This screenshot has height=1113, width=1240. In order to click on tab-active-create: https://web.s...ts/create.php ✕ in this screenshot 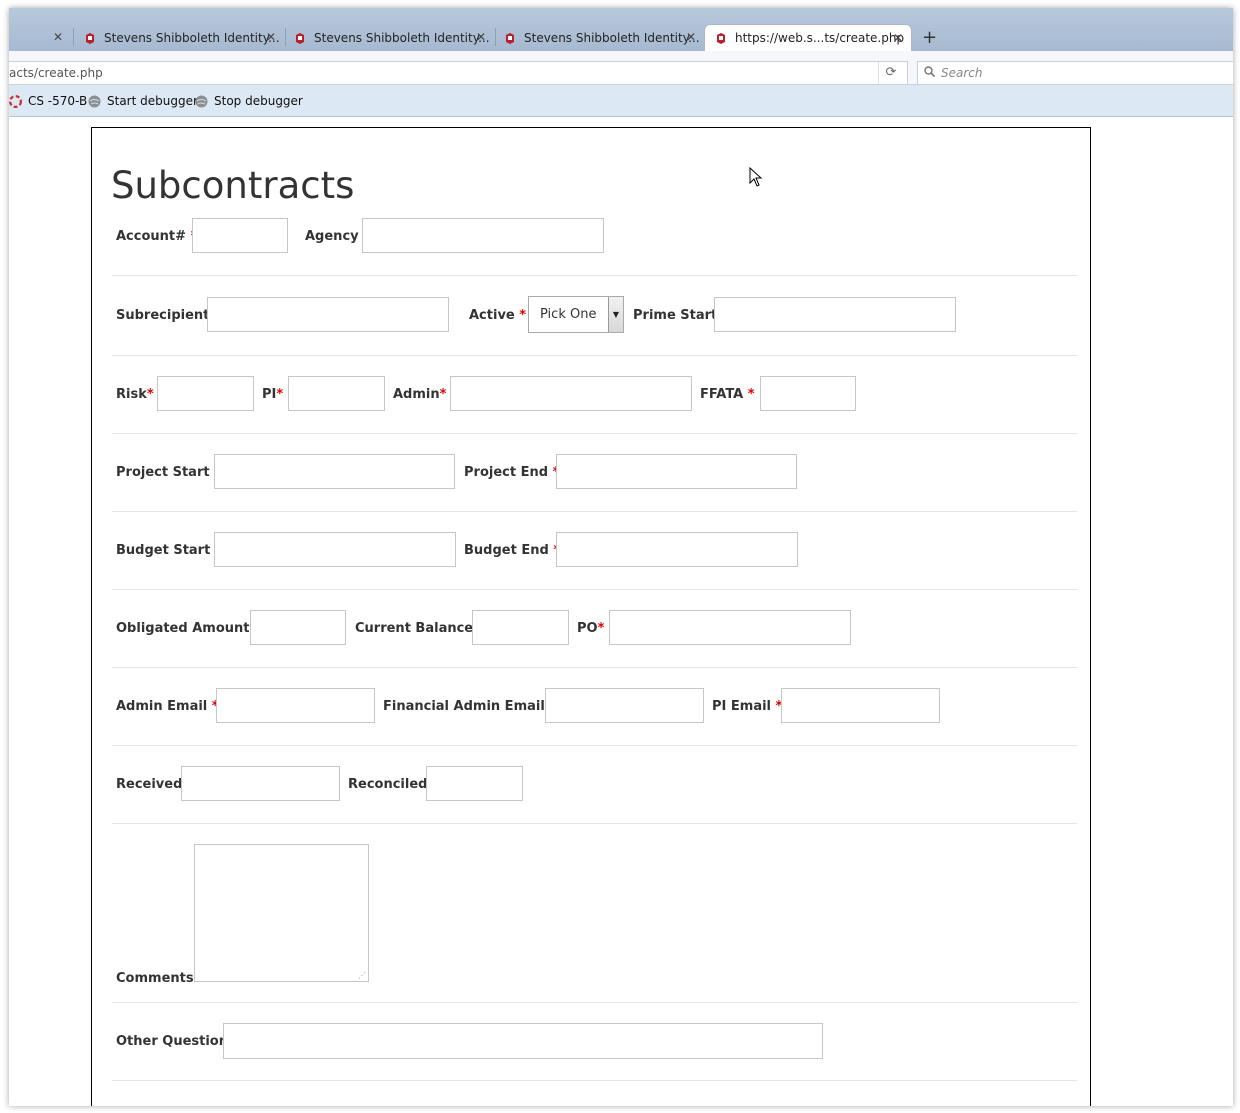, I will do `click(808, 37)`.